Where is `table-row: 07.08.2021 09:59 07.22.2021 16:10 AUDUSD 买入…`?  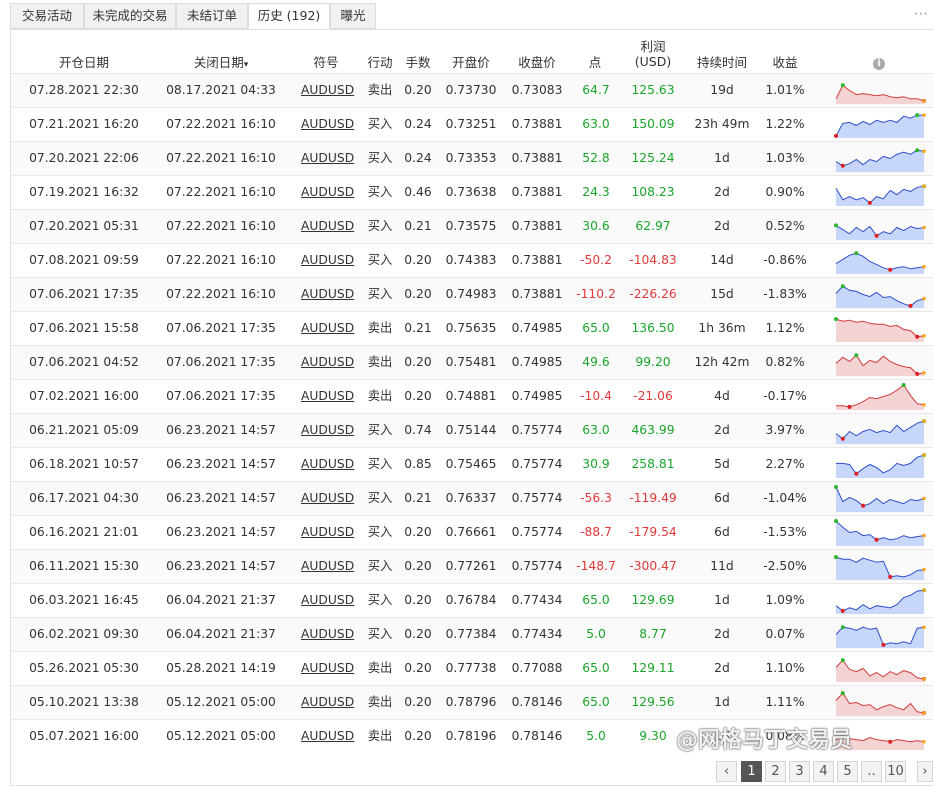
table-row: 07.08.2021 09:59 07.22.2021 16:10 AUDUSD 买入… is located at coordinates (472, 260).